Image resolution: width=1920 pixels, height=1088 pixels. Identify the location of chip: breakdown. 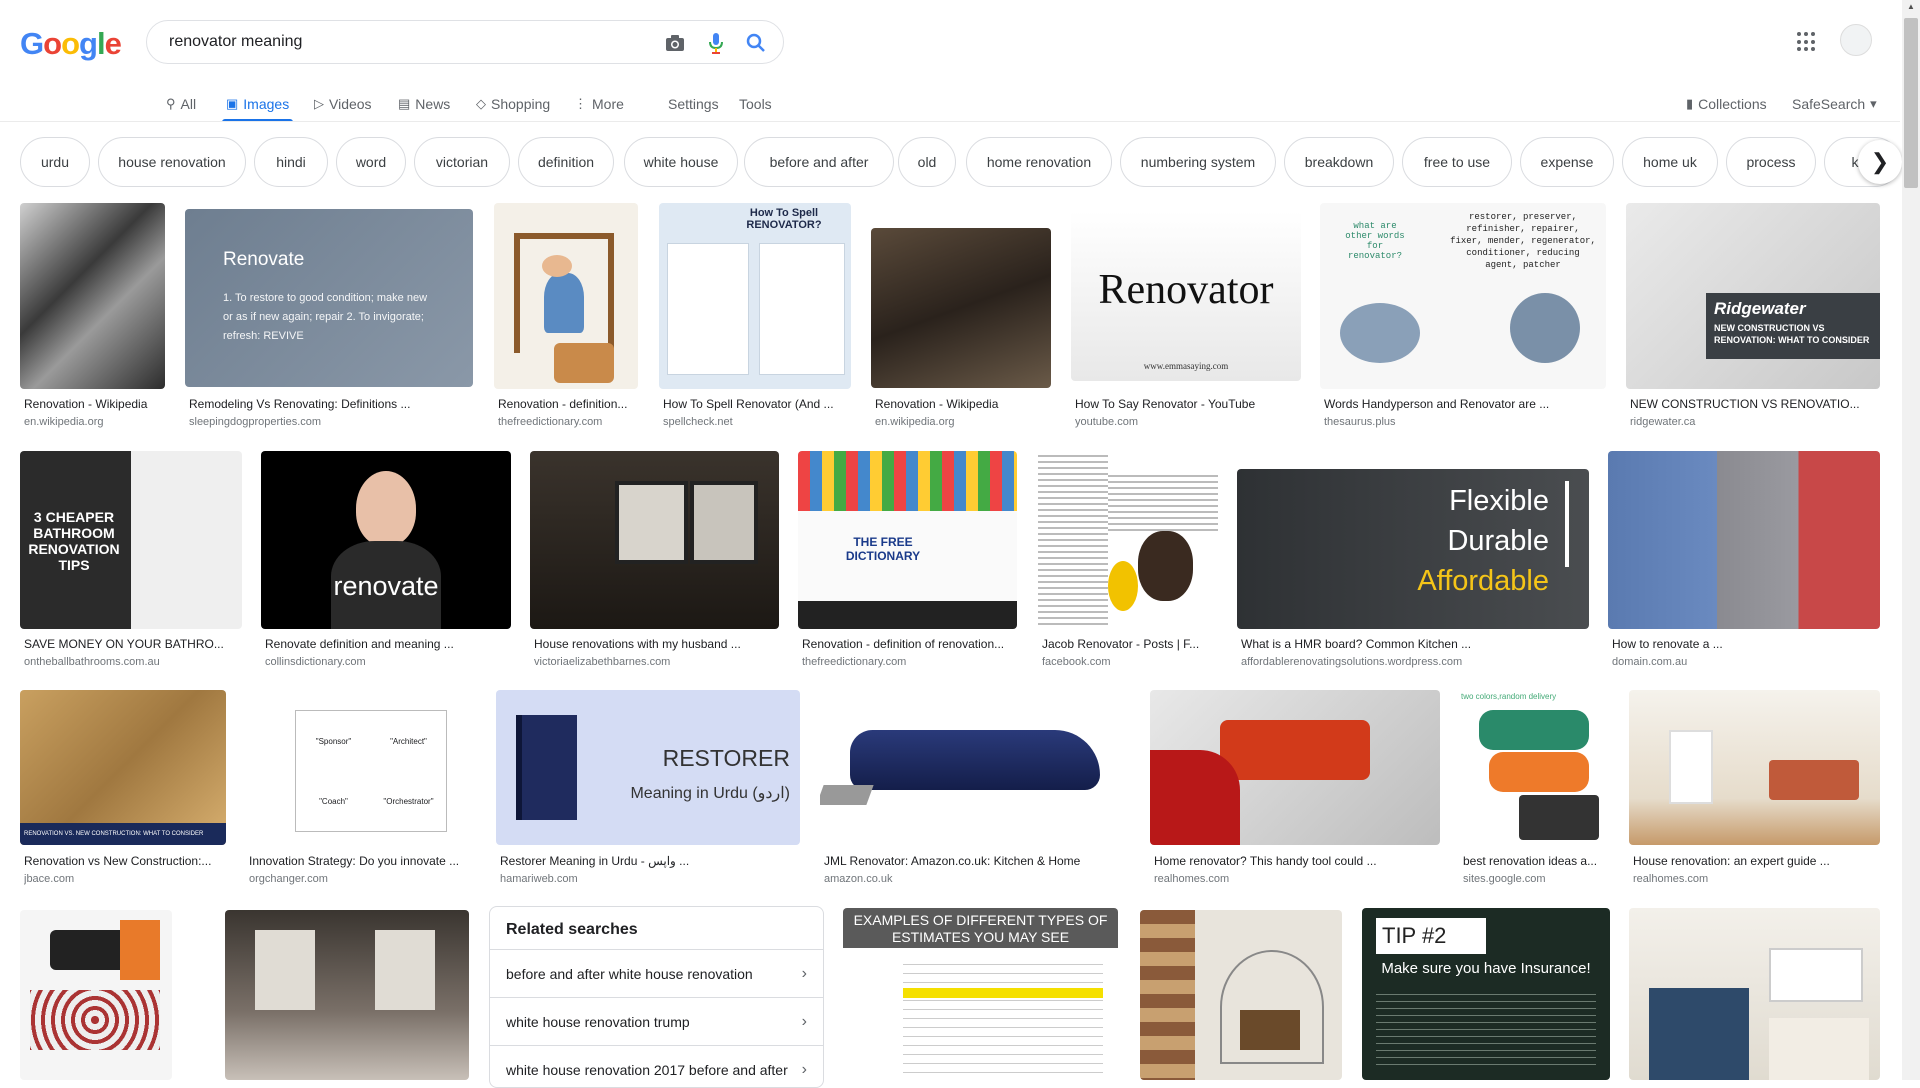
(1339, 162).